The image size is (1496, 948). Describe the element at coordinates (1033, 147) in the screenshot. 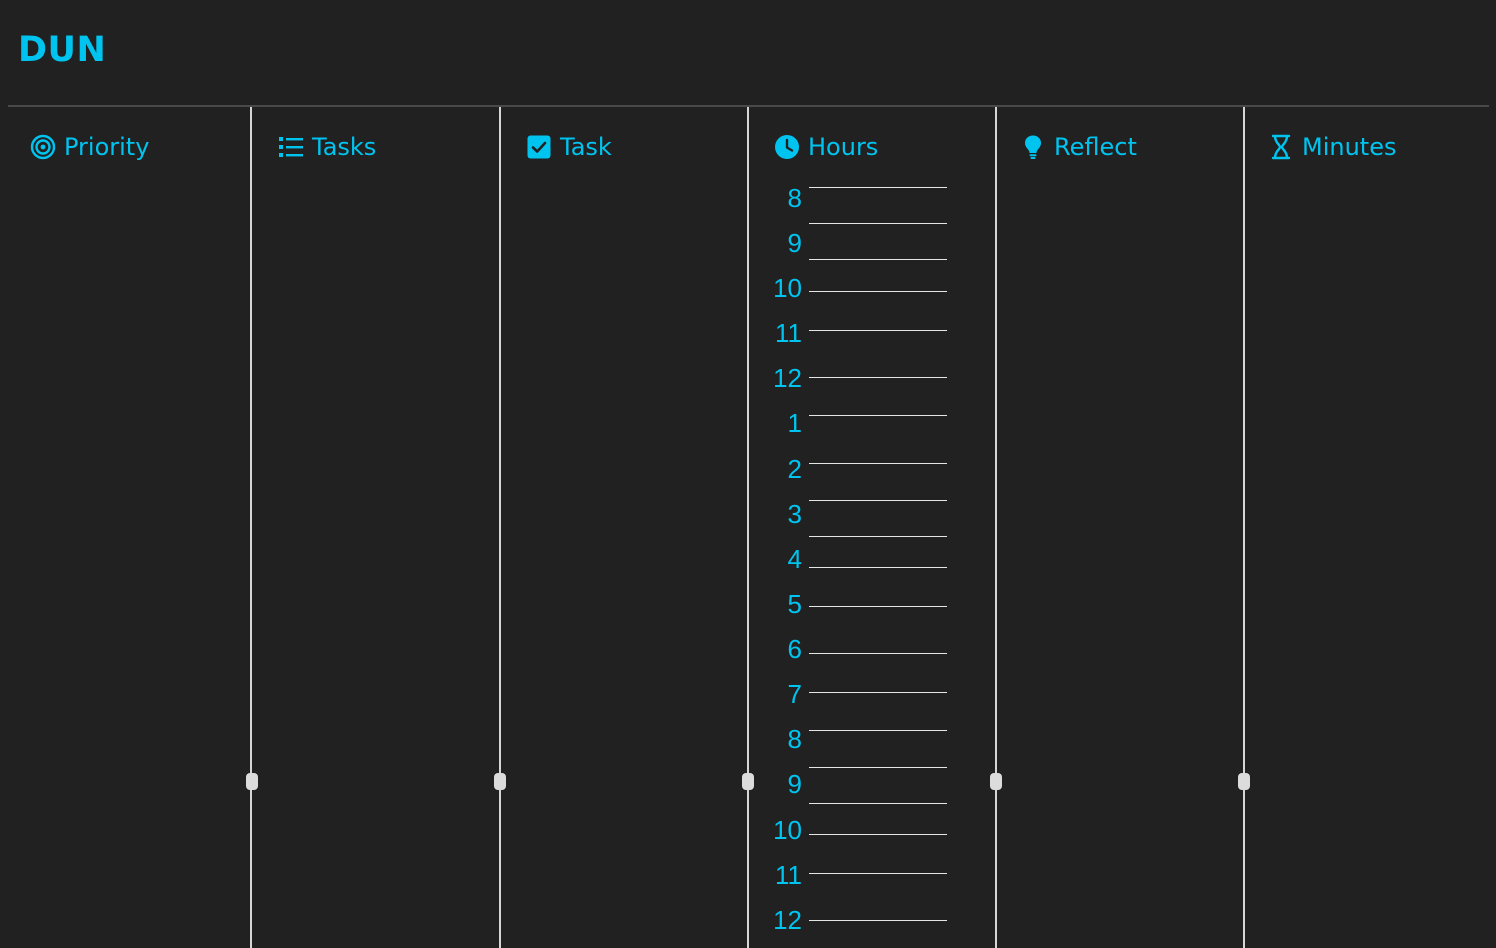

I see `lightbulb-icon` at that location.